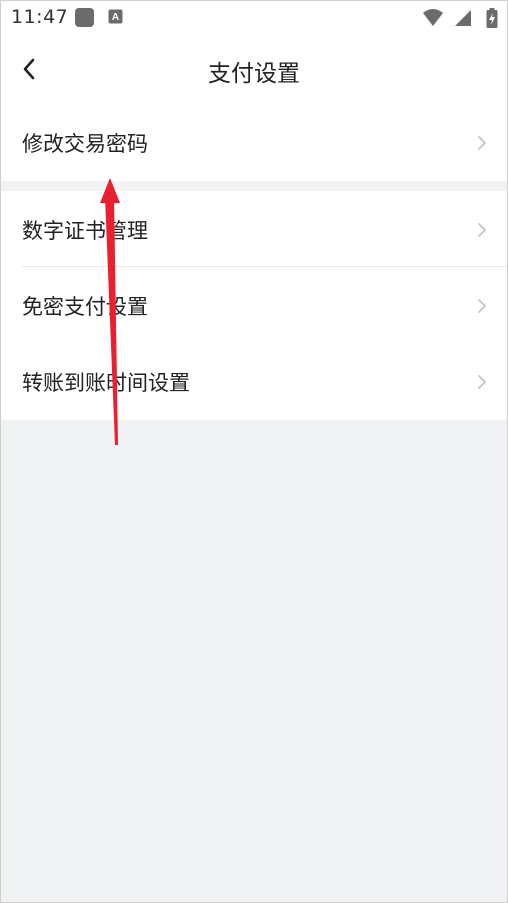  I want to click on status-bar: 11:47 A, so click(254, 18).